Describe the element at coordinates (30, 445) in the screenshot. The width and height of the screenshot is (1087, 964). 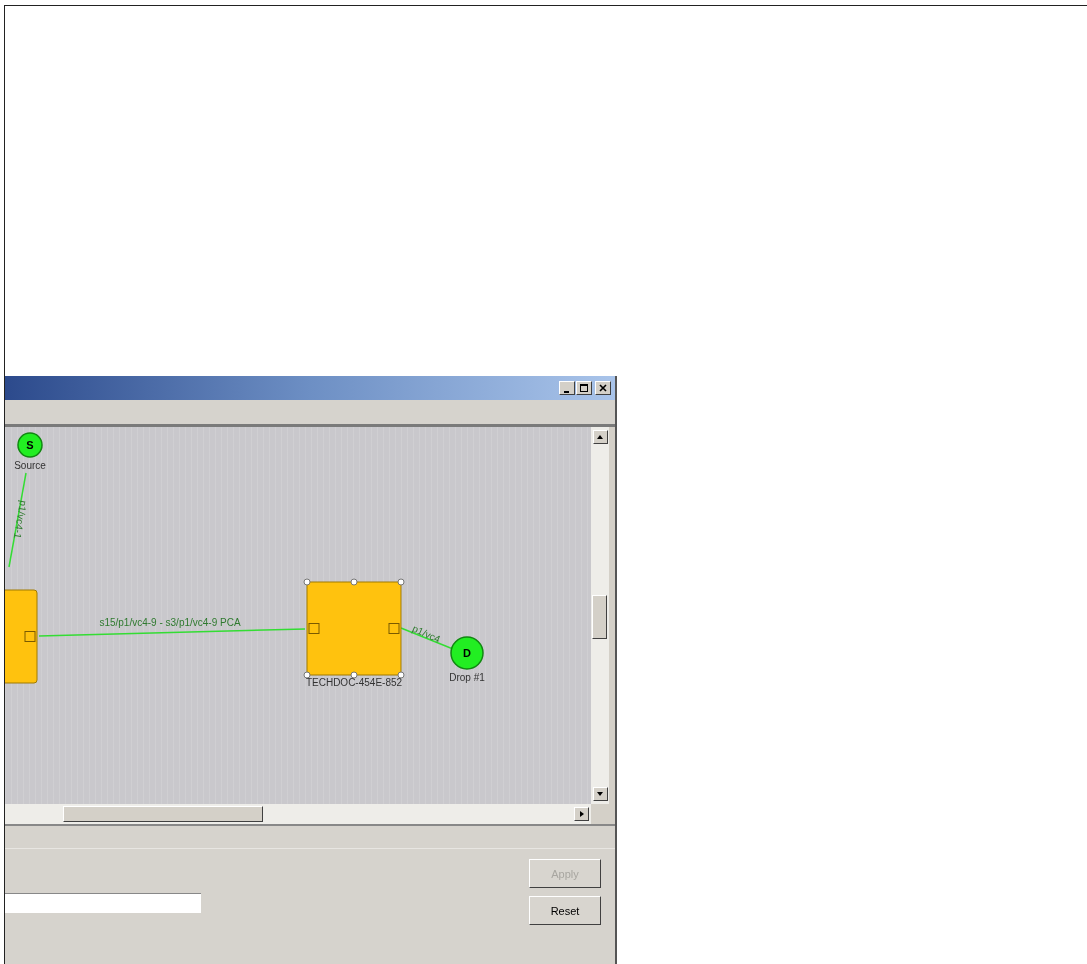
I see `endpoint-node: S` at that location.